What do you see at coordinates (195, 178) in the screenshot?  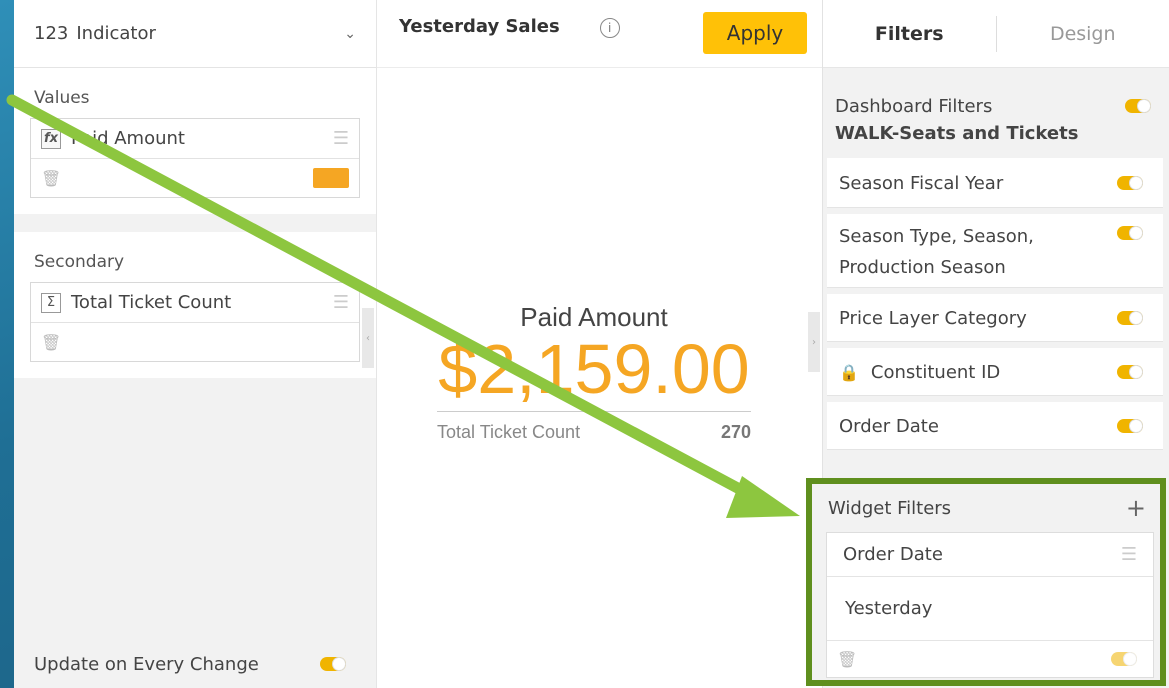 I see `values-field-footer: 🗑` at bounding box center [195, 178].